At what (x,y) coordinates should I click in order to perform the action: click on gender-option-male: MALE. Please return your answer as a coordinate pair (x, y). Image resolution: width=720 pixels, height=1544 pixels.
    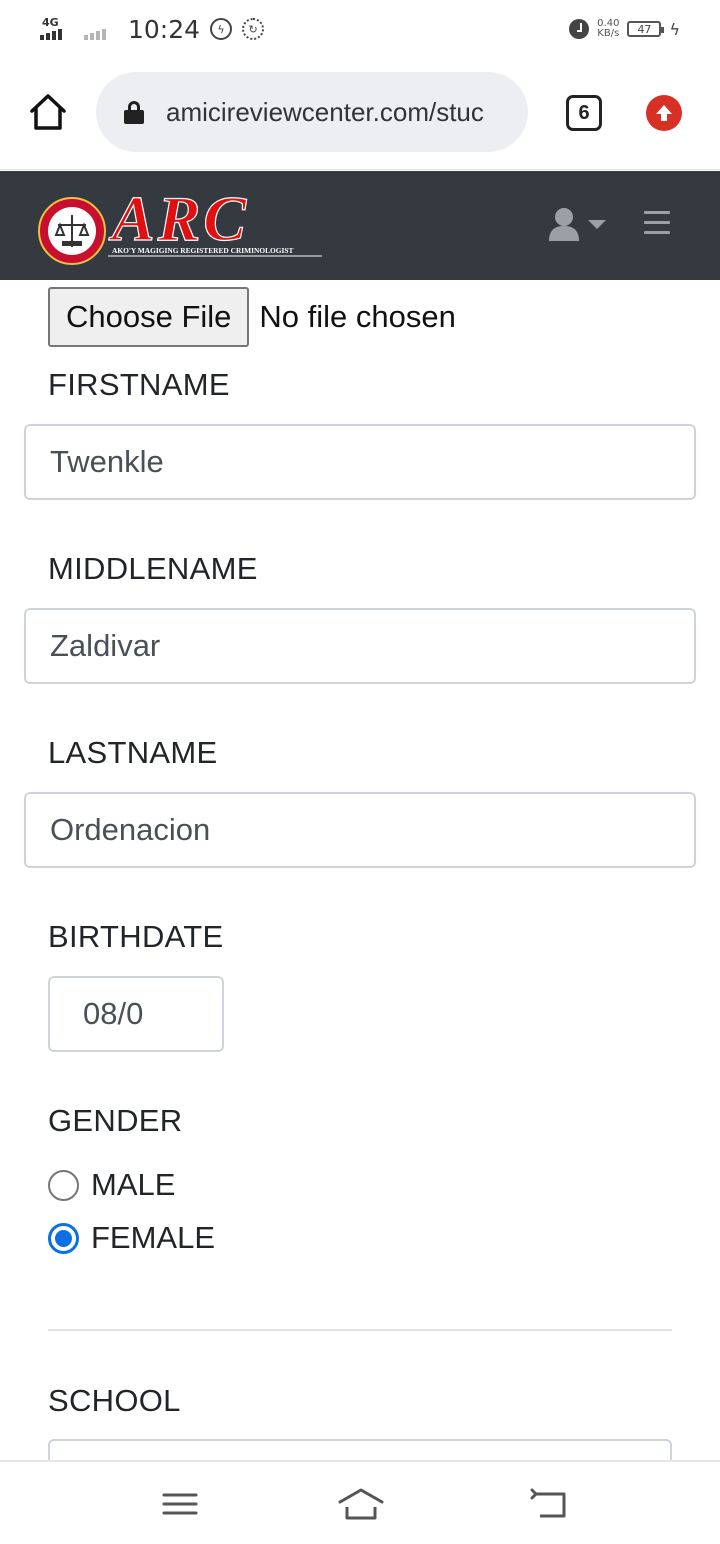
    Looking at the image, I should click on (111, 1185).